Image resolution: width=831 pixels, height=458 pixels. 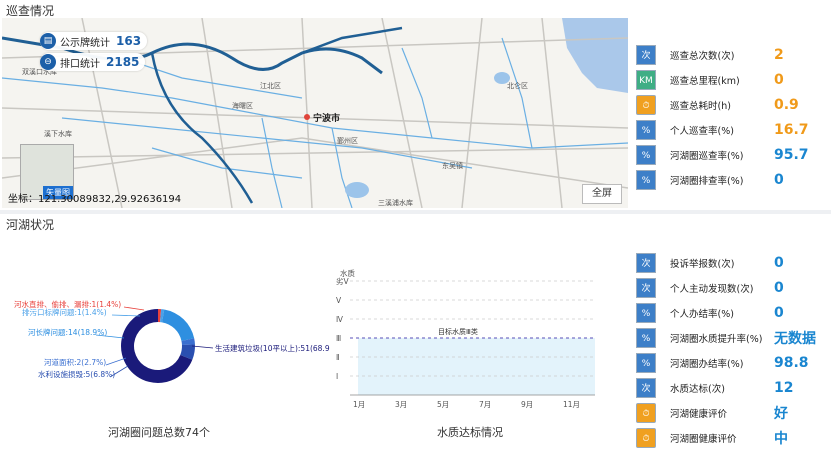 I want to click on stat-label: 个人巡查率(%), so click(x=702, y=131).